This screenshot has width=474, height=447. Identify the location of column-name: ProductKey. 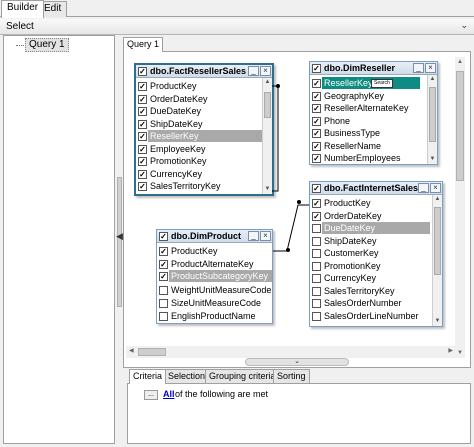
(194, 251).